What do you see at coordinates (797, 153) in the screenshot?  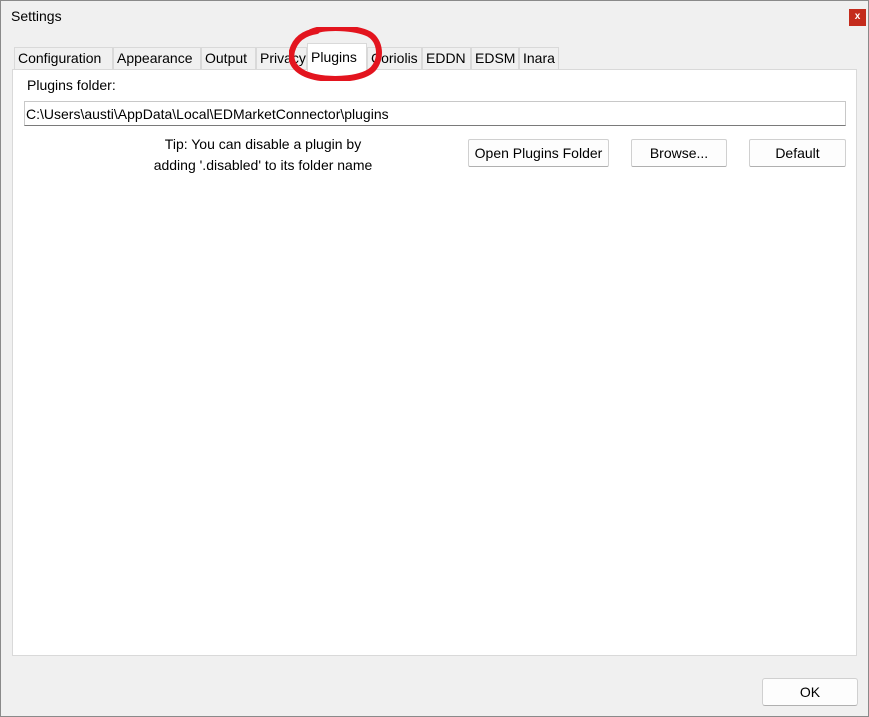 I see `default-button: Default` at bounding box center [797, 153].